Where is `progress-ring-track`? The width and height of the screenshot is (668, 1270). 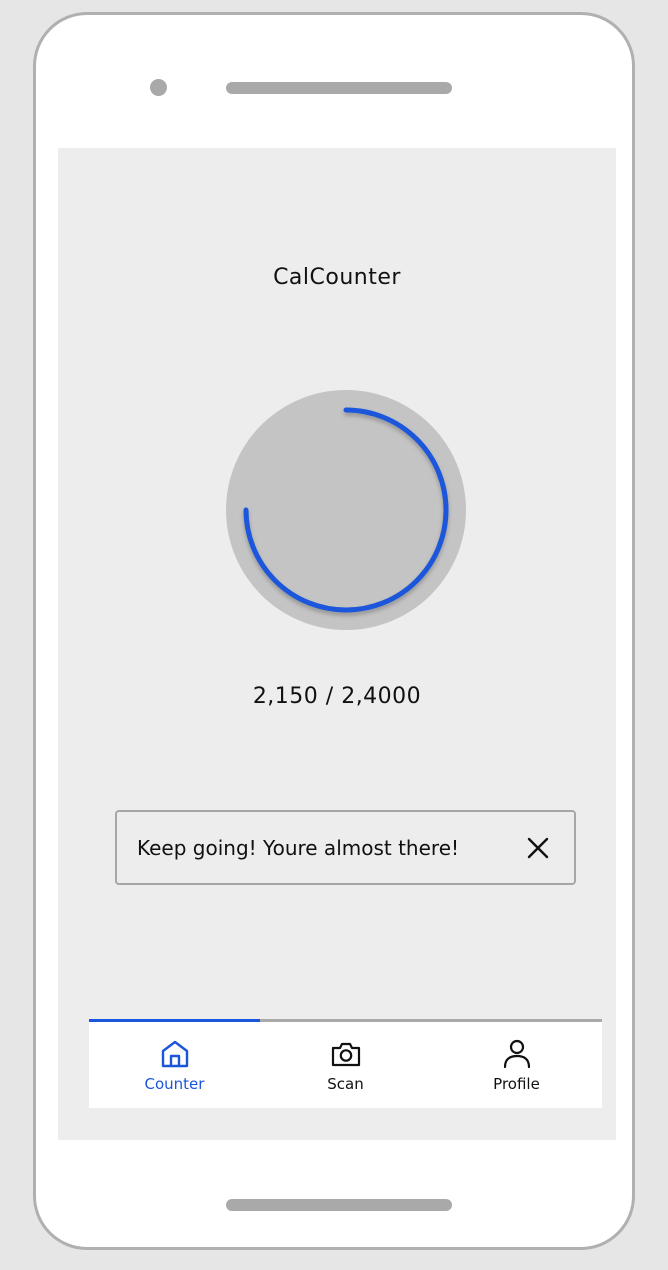
progress-ring-track is located at coordinates (346, 510).